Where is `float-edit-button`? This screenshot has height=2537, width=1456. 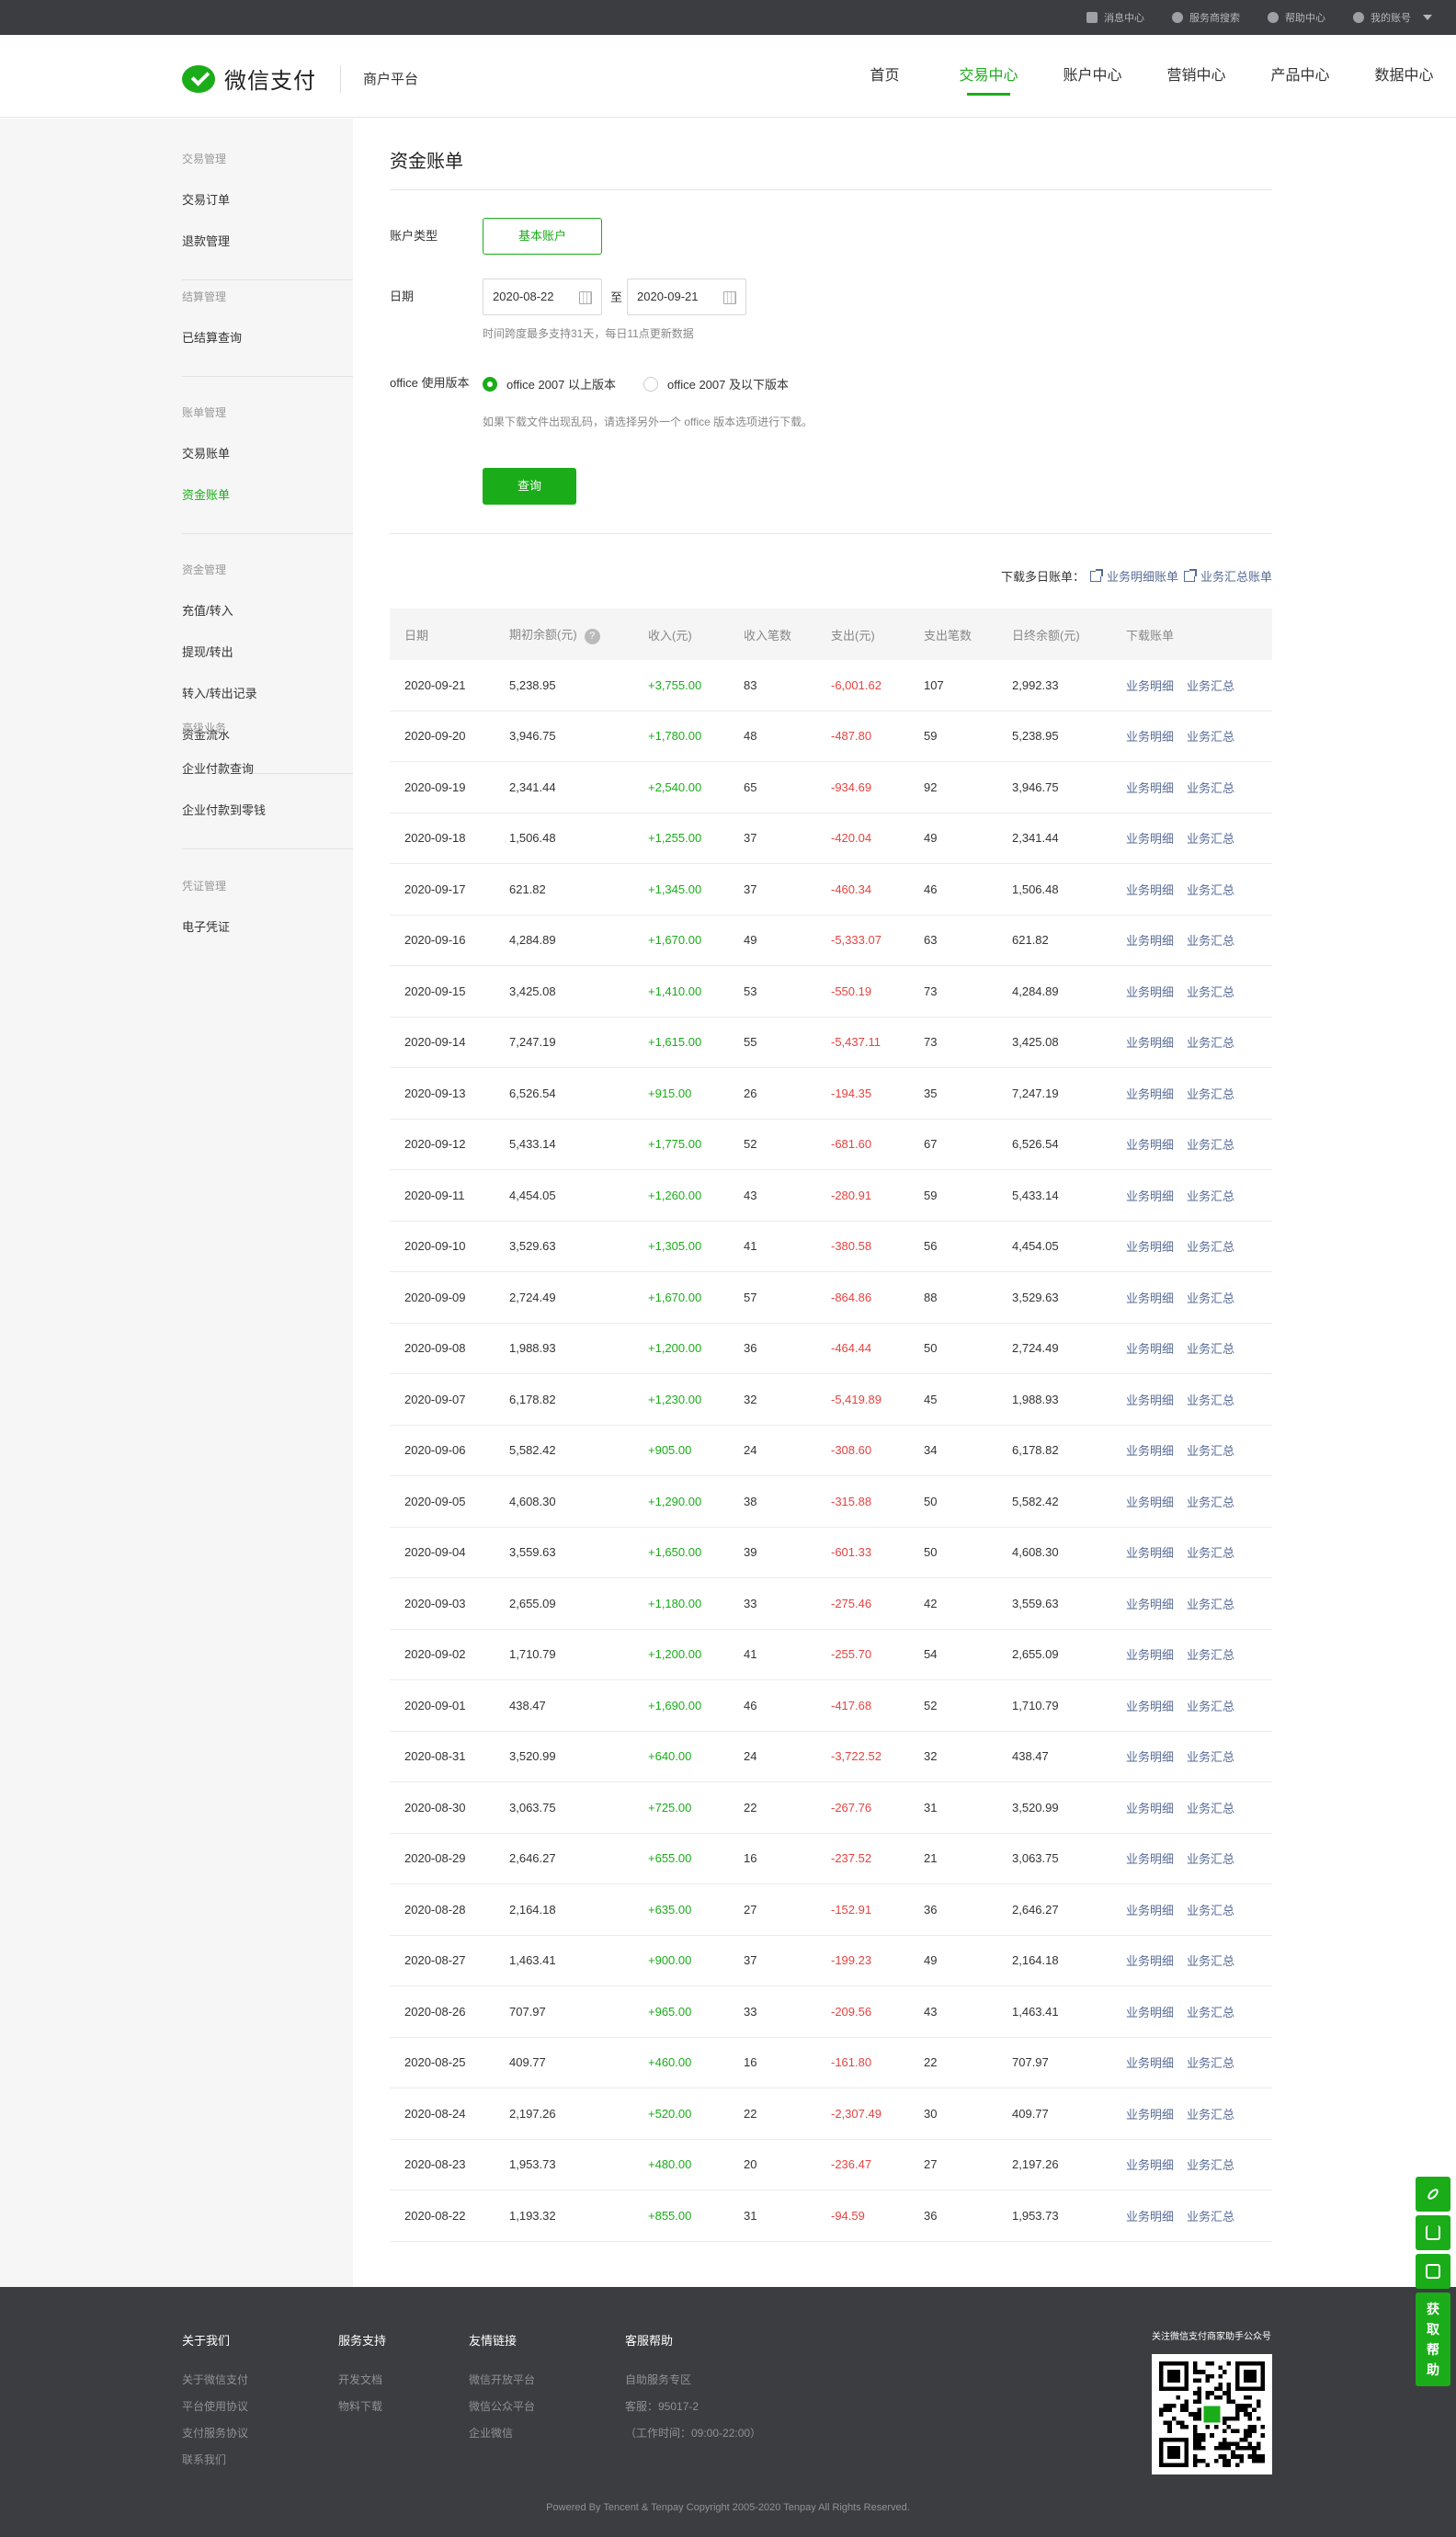
float-edit-button is located at coordinates (1433, 2272).